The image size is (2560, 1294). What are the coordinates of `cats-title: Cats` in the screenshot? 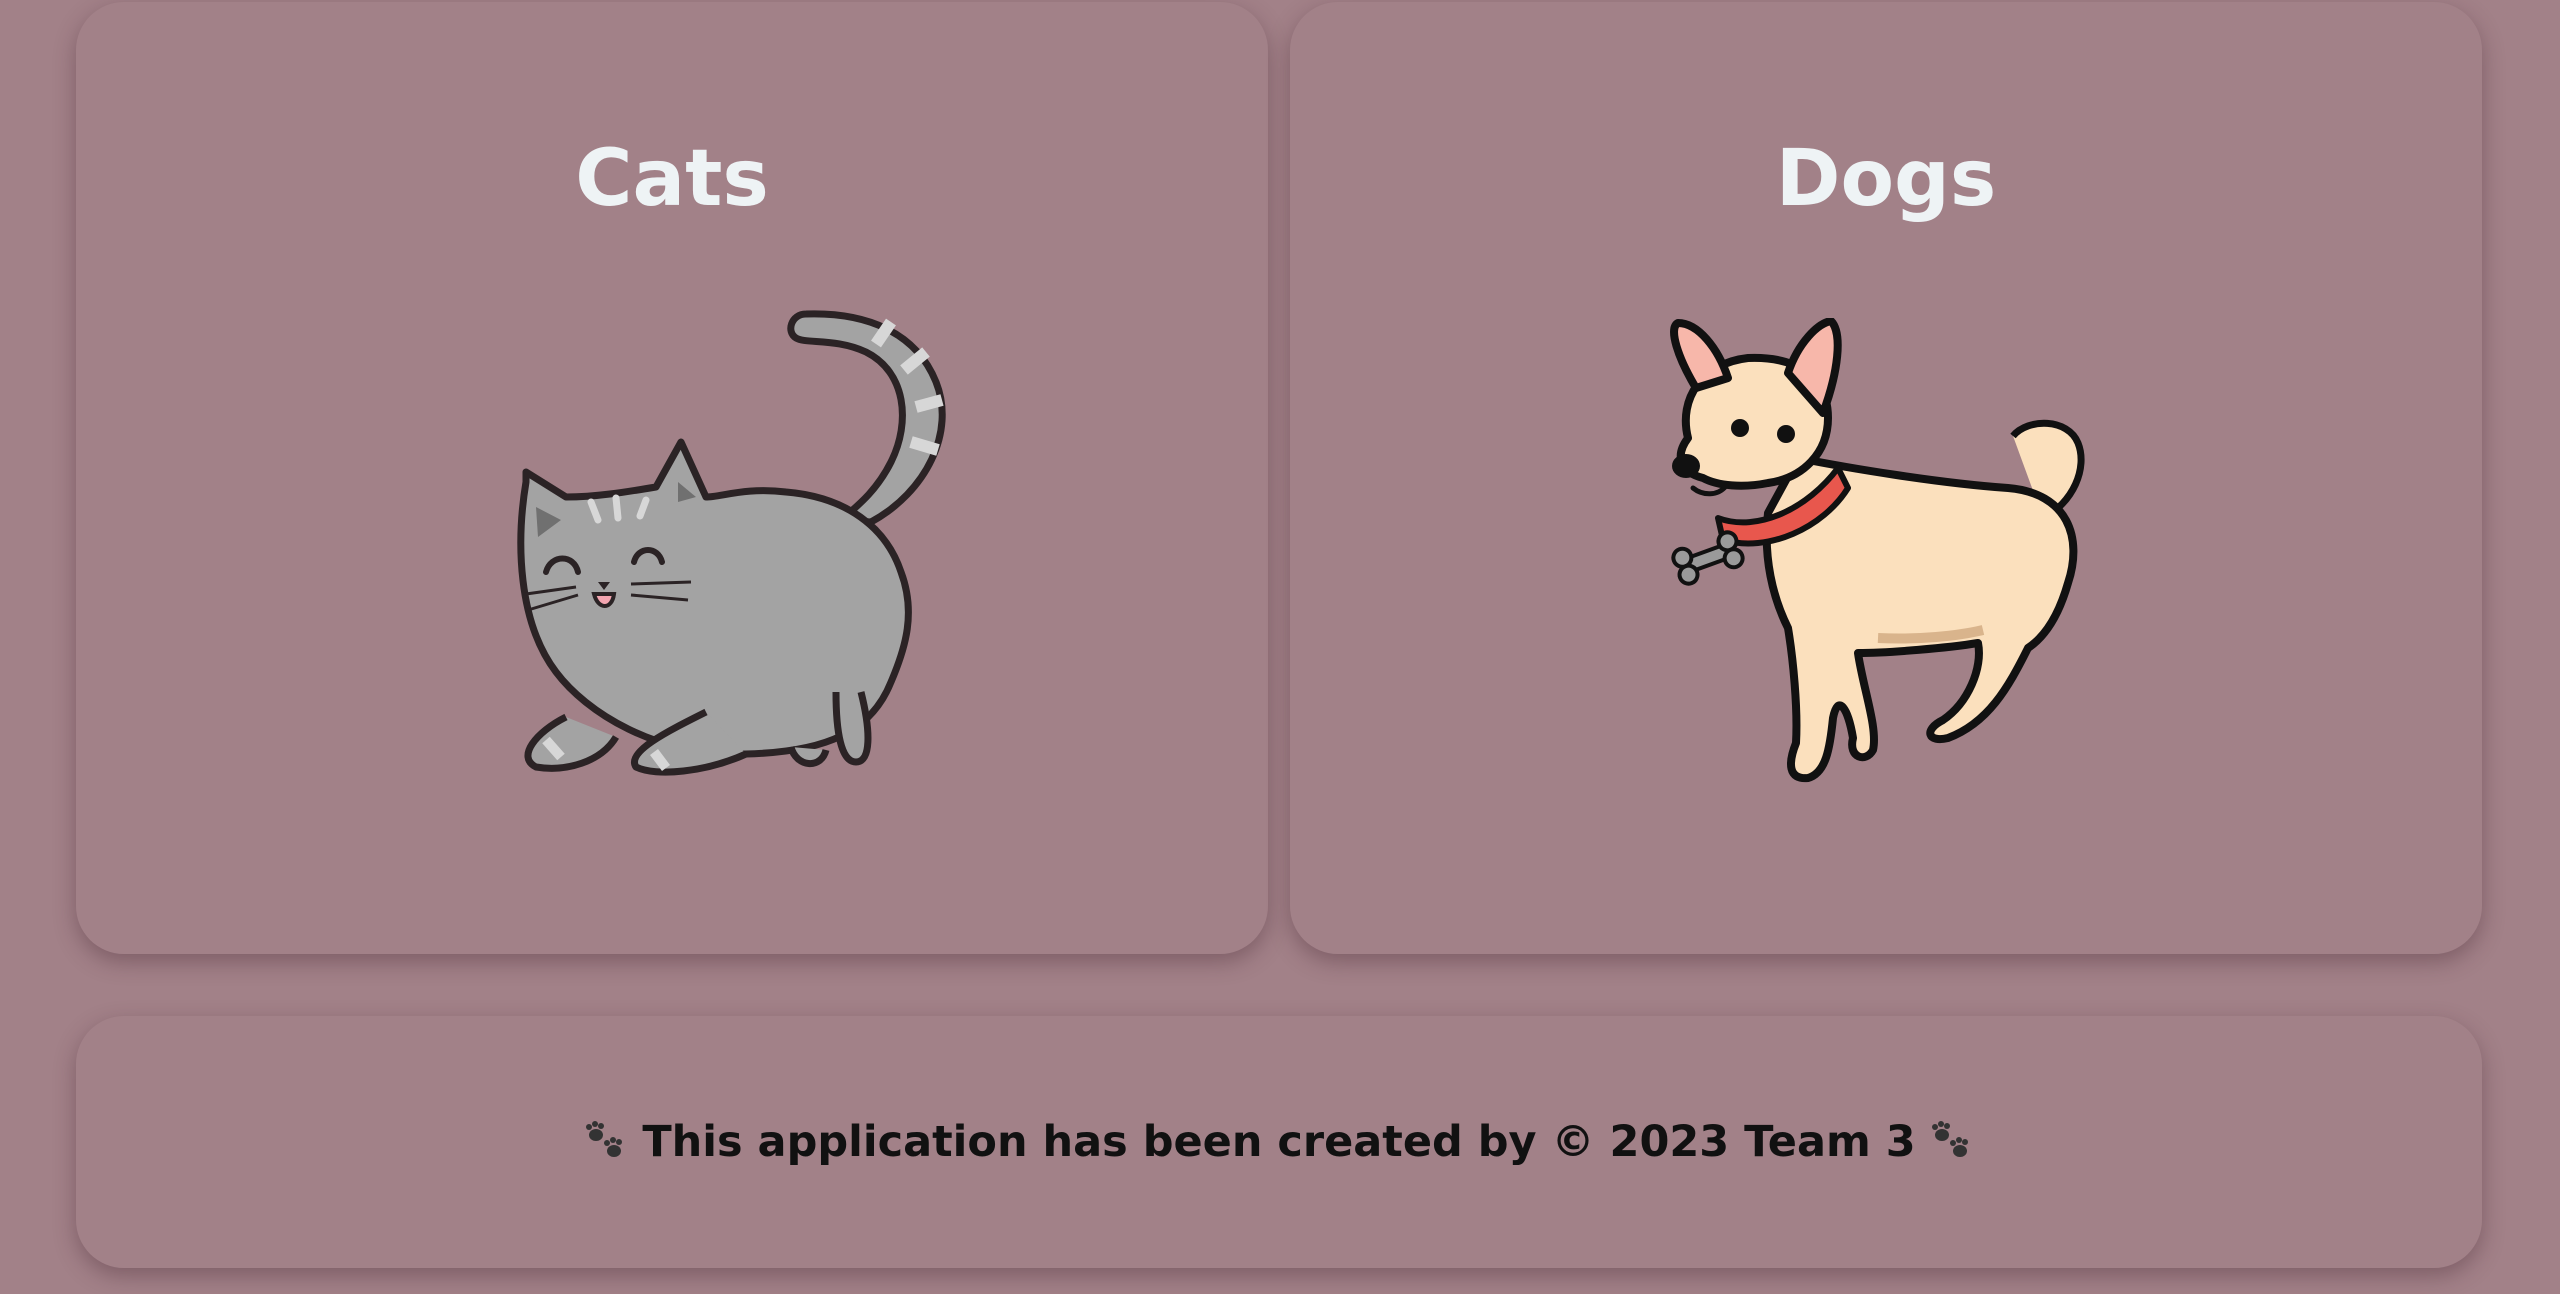 It's located at (672, 179).